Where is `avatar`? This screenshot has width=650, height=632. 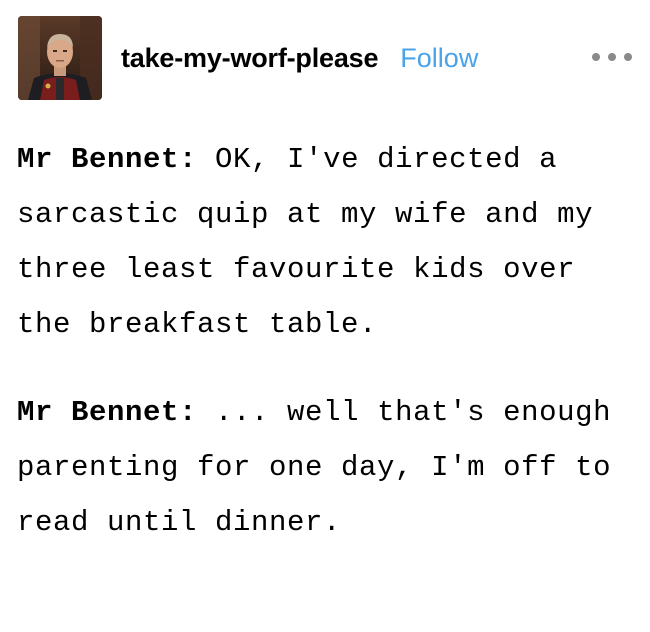 avatar is located at coordinates (60, 58).